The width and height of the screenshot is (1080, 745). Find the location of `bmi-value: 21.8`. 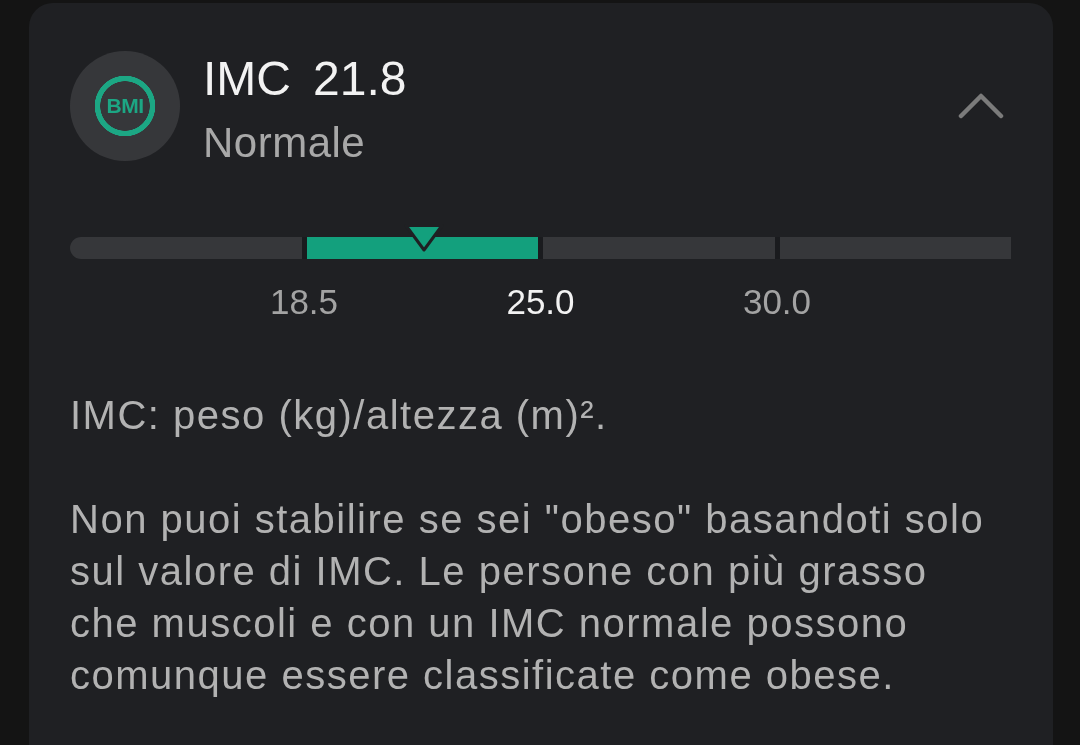

bmi-value: 21.8 is located at coordinates (360, 79).